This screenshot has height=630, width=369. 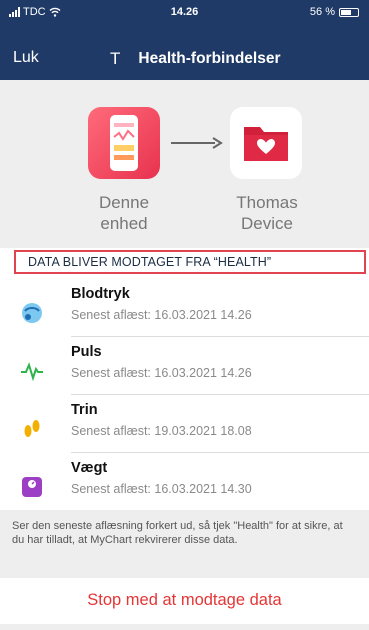 I want to click on list-item-vaegt: Vægt Senest aflæst: 16.03.2021 14.30, so click(x=184, y=482).